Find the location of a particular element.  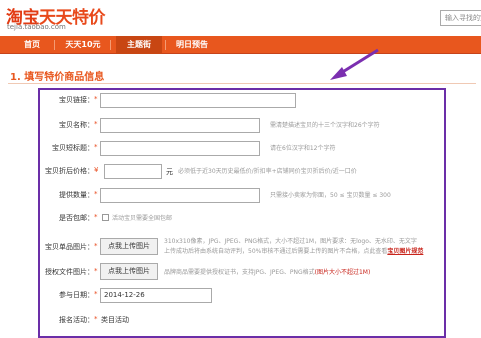

form-row-short-title: 宝贝短标题： * 请在6位汉字和12个字符 is located at coordinates (240, 149).